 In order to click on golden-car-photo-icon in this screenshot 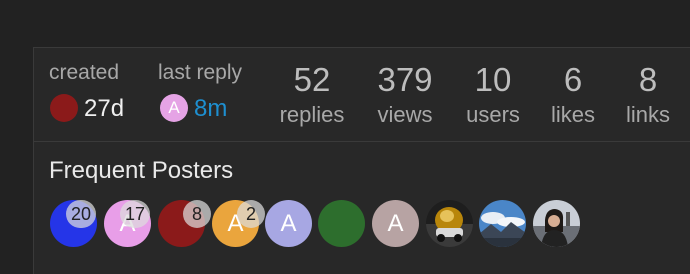, I will do `click(449, 223)`.